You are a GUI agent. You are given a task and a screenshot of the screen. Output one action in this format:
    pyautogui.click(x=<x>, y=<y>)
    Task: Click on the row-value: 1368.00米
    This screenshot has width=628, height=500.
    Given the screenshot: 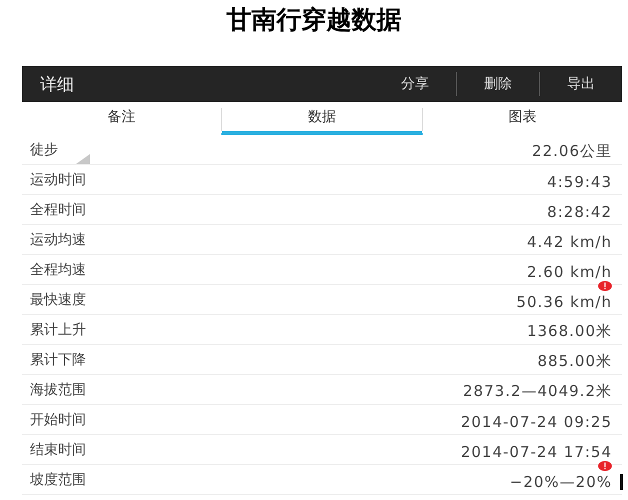 What is the action you would take?
    pyautogui.click(x=569, y=331)
    